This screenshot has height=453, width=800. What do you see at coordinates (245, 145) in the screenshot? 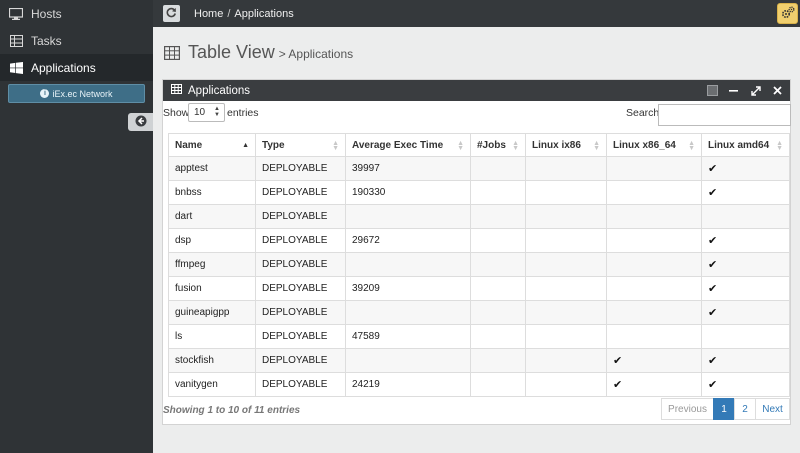
I see `sort-asc-icon: ▲` at bounding box center [245, 145].